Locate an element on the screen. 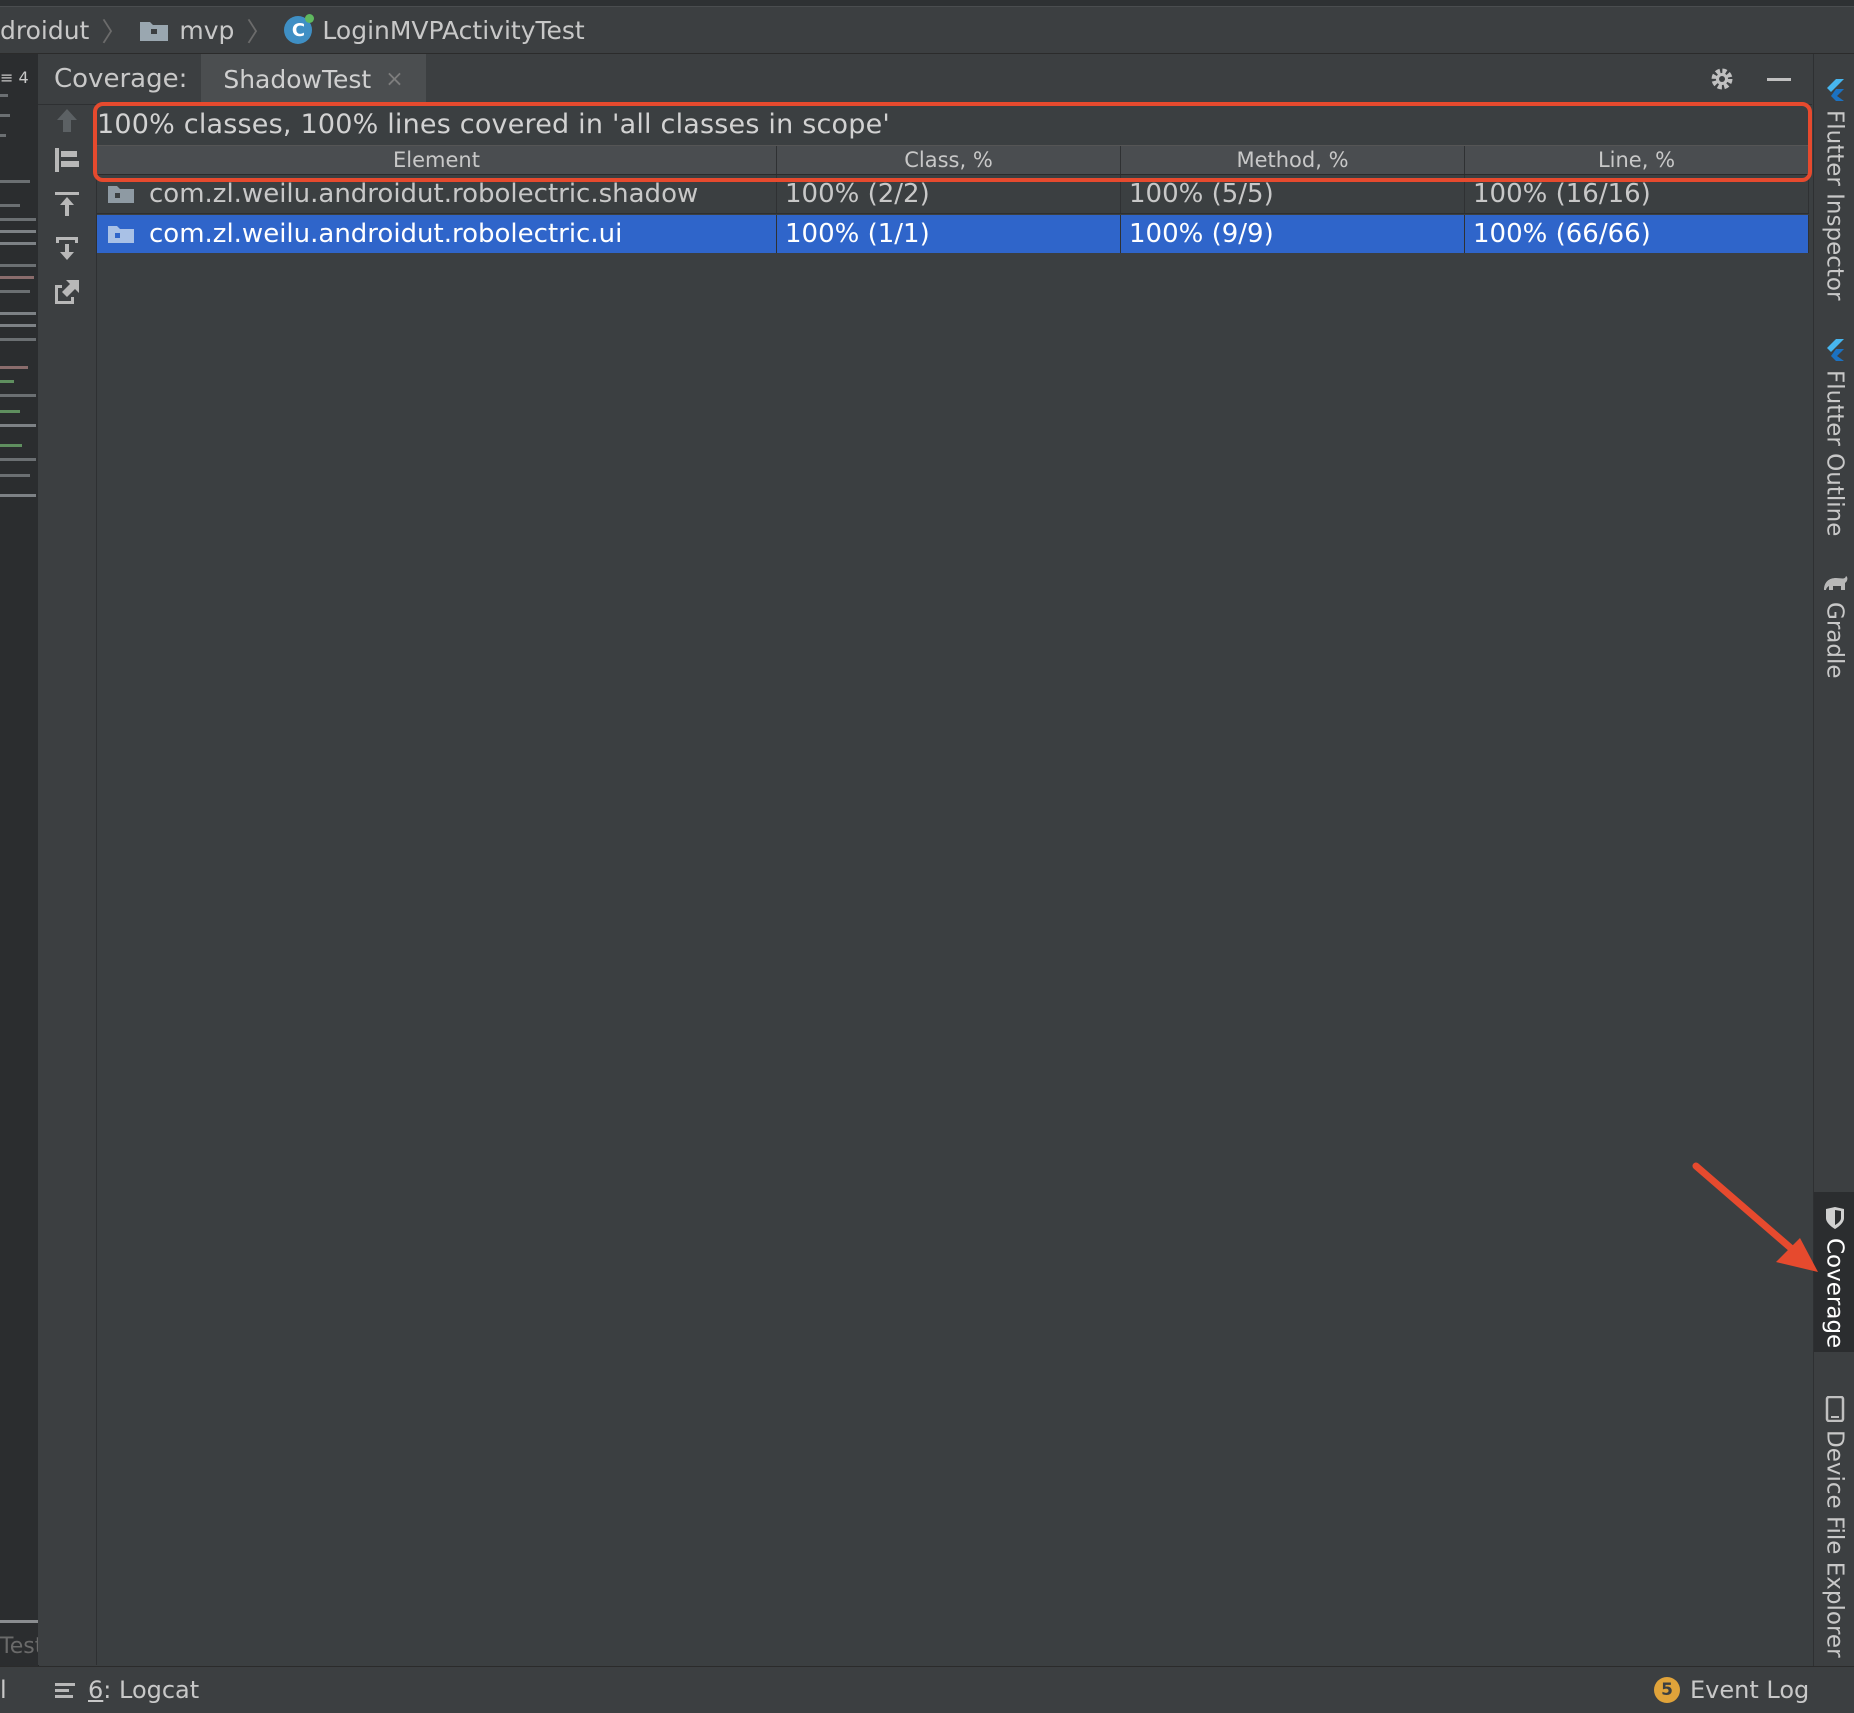 The width and height of the screenshot is (1854, 1713). coverage-toolbar is located at coordinates (67, 885).